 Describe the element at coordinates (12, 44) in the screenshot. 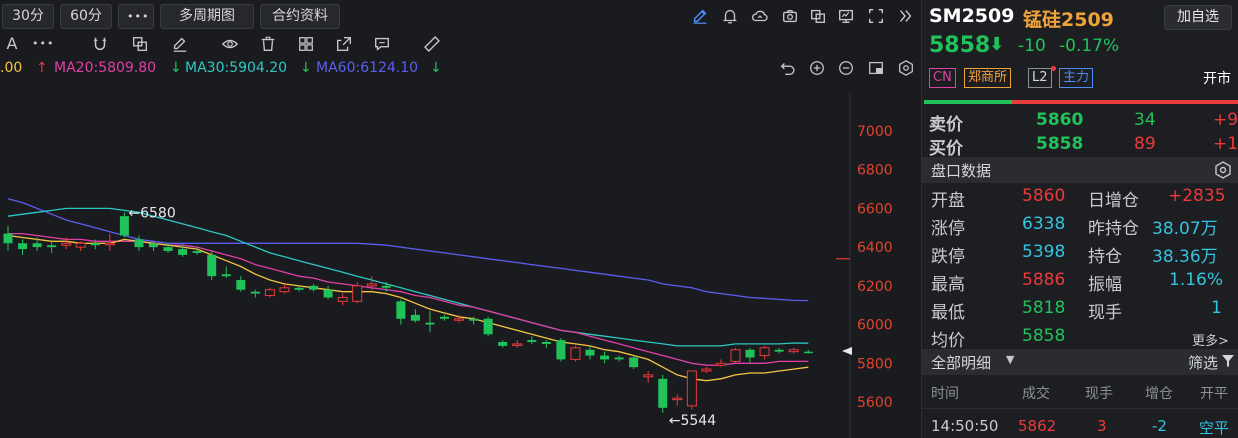

I see `text-tool-icon: A` at that location.